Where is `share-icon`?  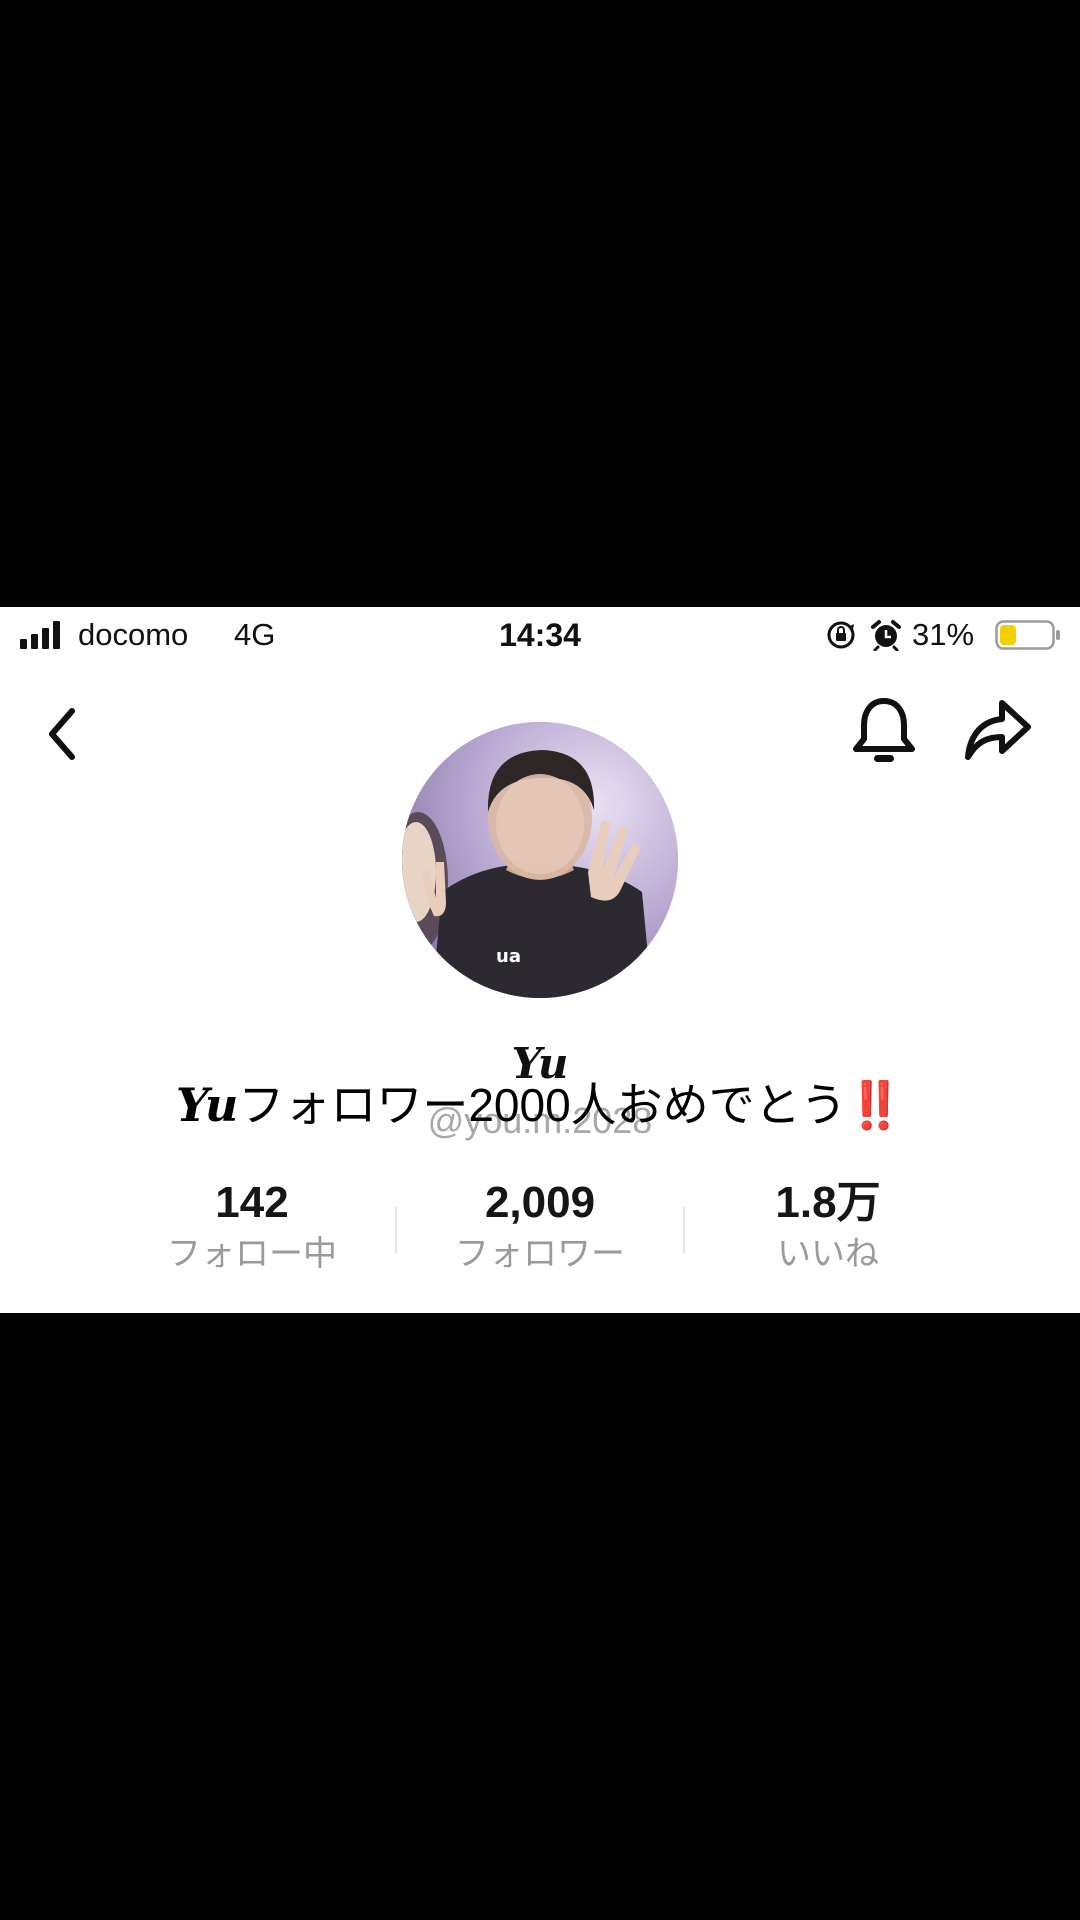 share-icon is located at coordinates (998, 730).